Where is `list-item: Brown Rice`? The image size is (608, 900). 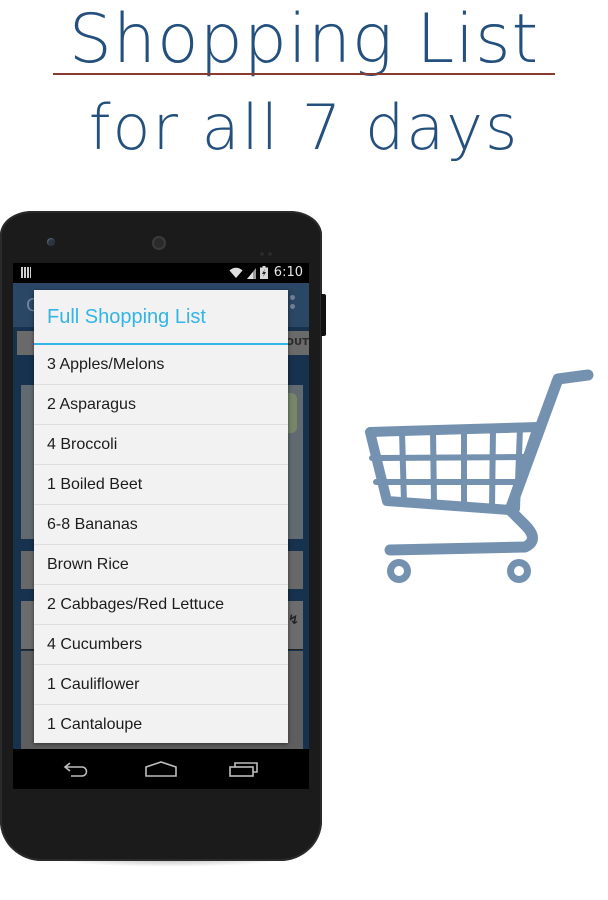
list-item: Brown Rice is located at coordinates (161, 565).